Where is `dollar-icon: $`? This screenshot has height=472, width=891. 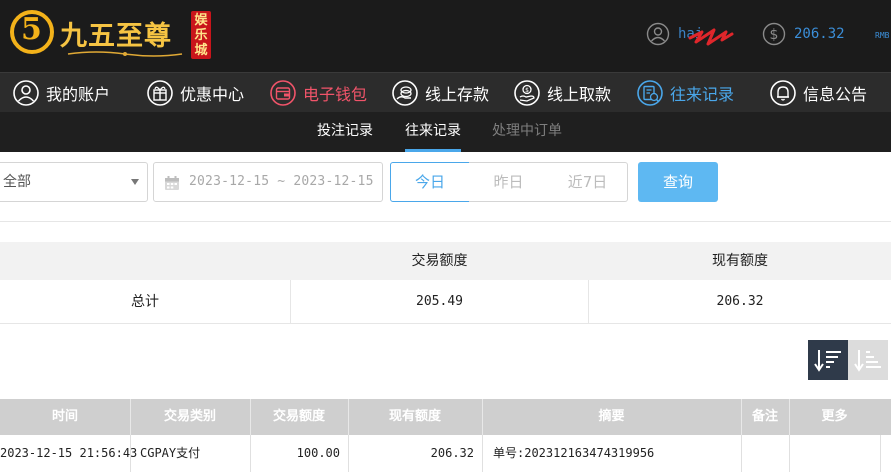
dollar-icon: $ is located at coordinates (774, 34).